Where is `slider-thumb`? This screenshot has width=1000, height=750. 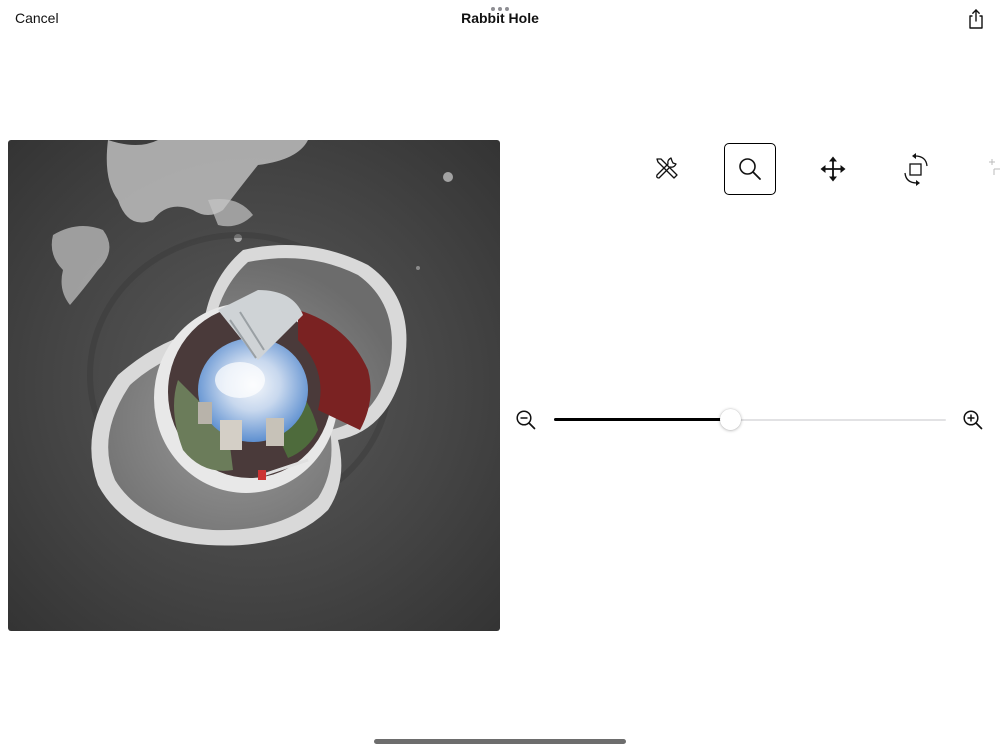 slider-thumb is located at coordinates (730, 419).